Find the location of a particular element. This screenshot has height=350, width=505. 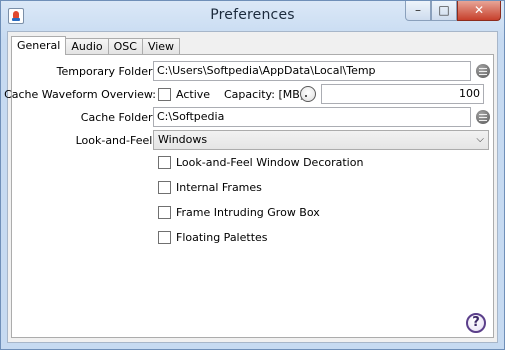

internal-frames-label: Internal Frames is located at coordinates (219, 187).